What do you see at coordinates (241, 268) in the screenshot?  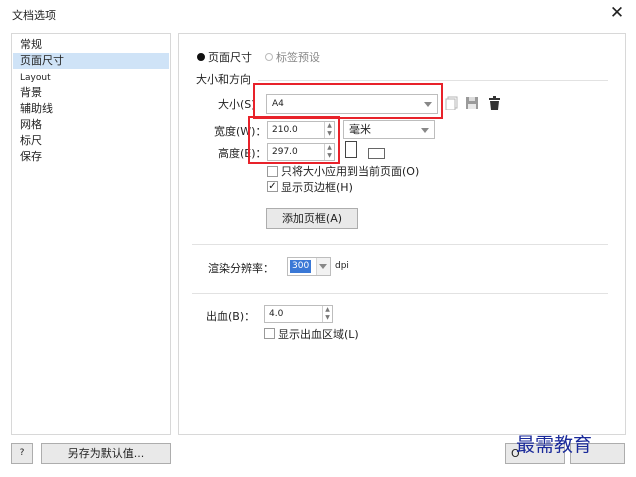 I see `render-resolution-label: 渲染分辨率：` at bounding box center [241, 268].